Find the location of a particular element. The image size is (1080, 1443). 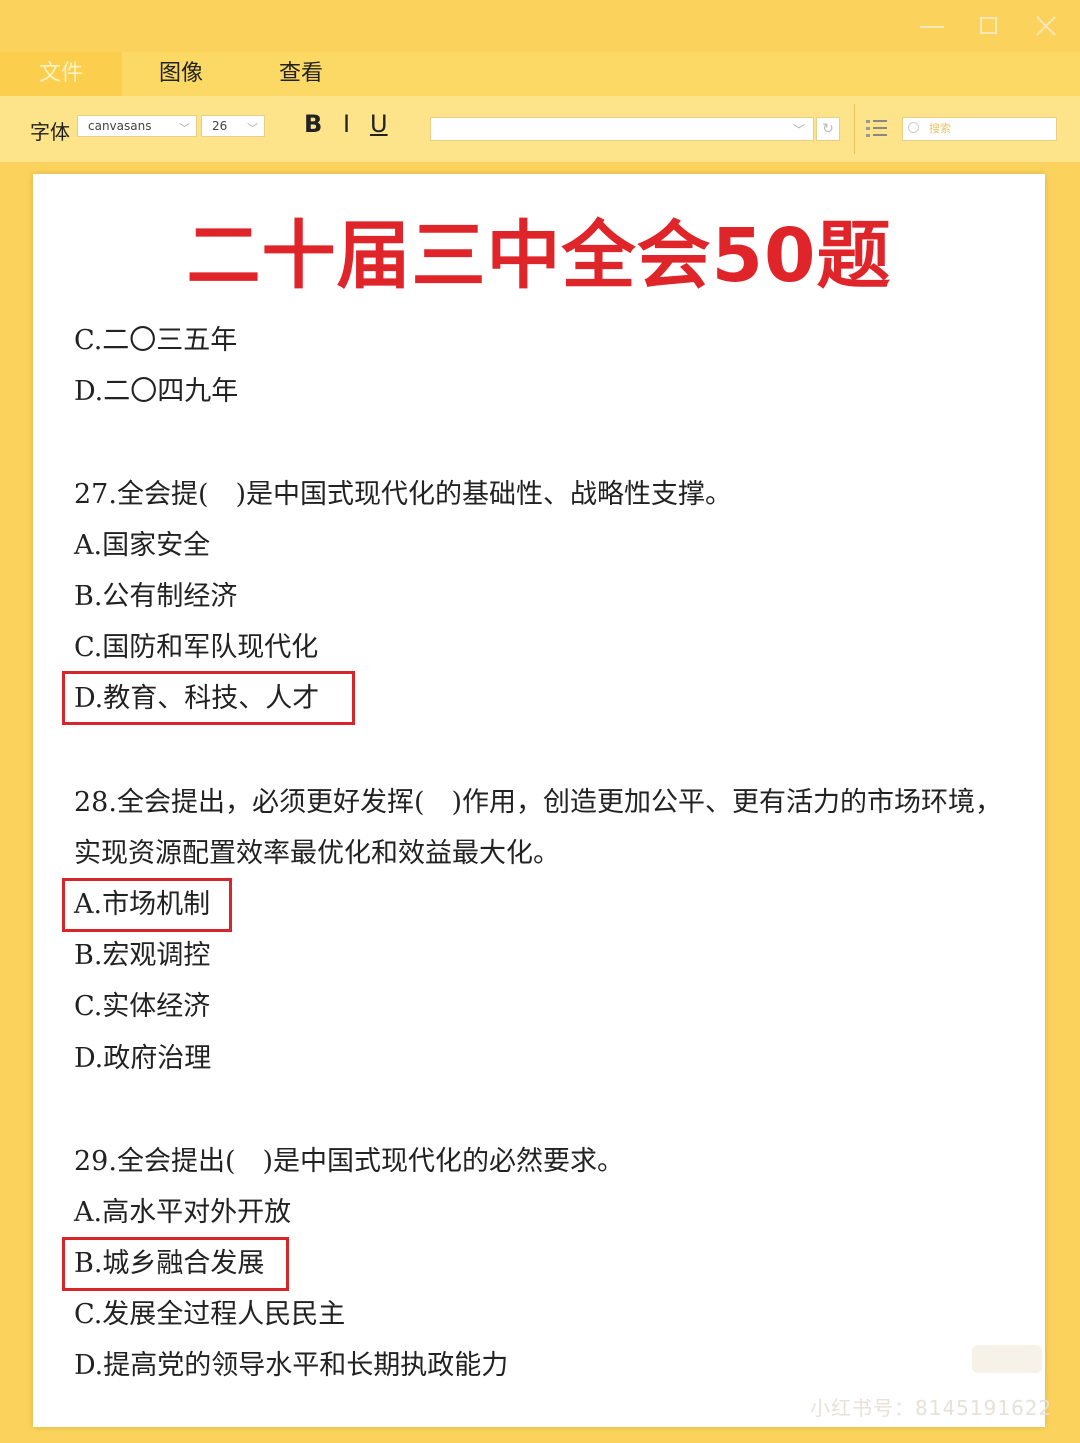

menu-view: 查看 is located at coordinates (301, 74).